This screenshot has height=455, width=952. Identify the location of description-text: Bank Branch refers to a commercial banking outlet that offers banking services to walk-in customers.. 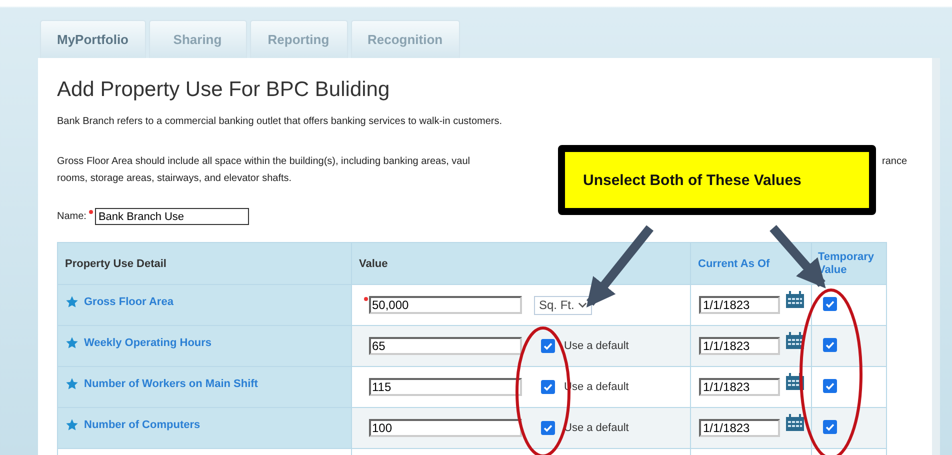
(280, 121).